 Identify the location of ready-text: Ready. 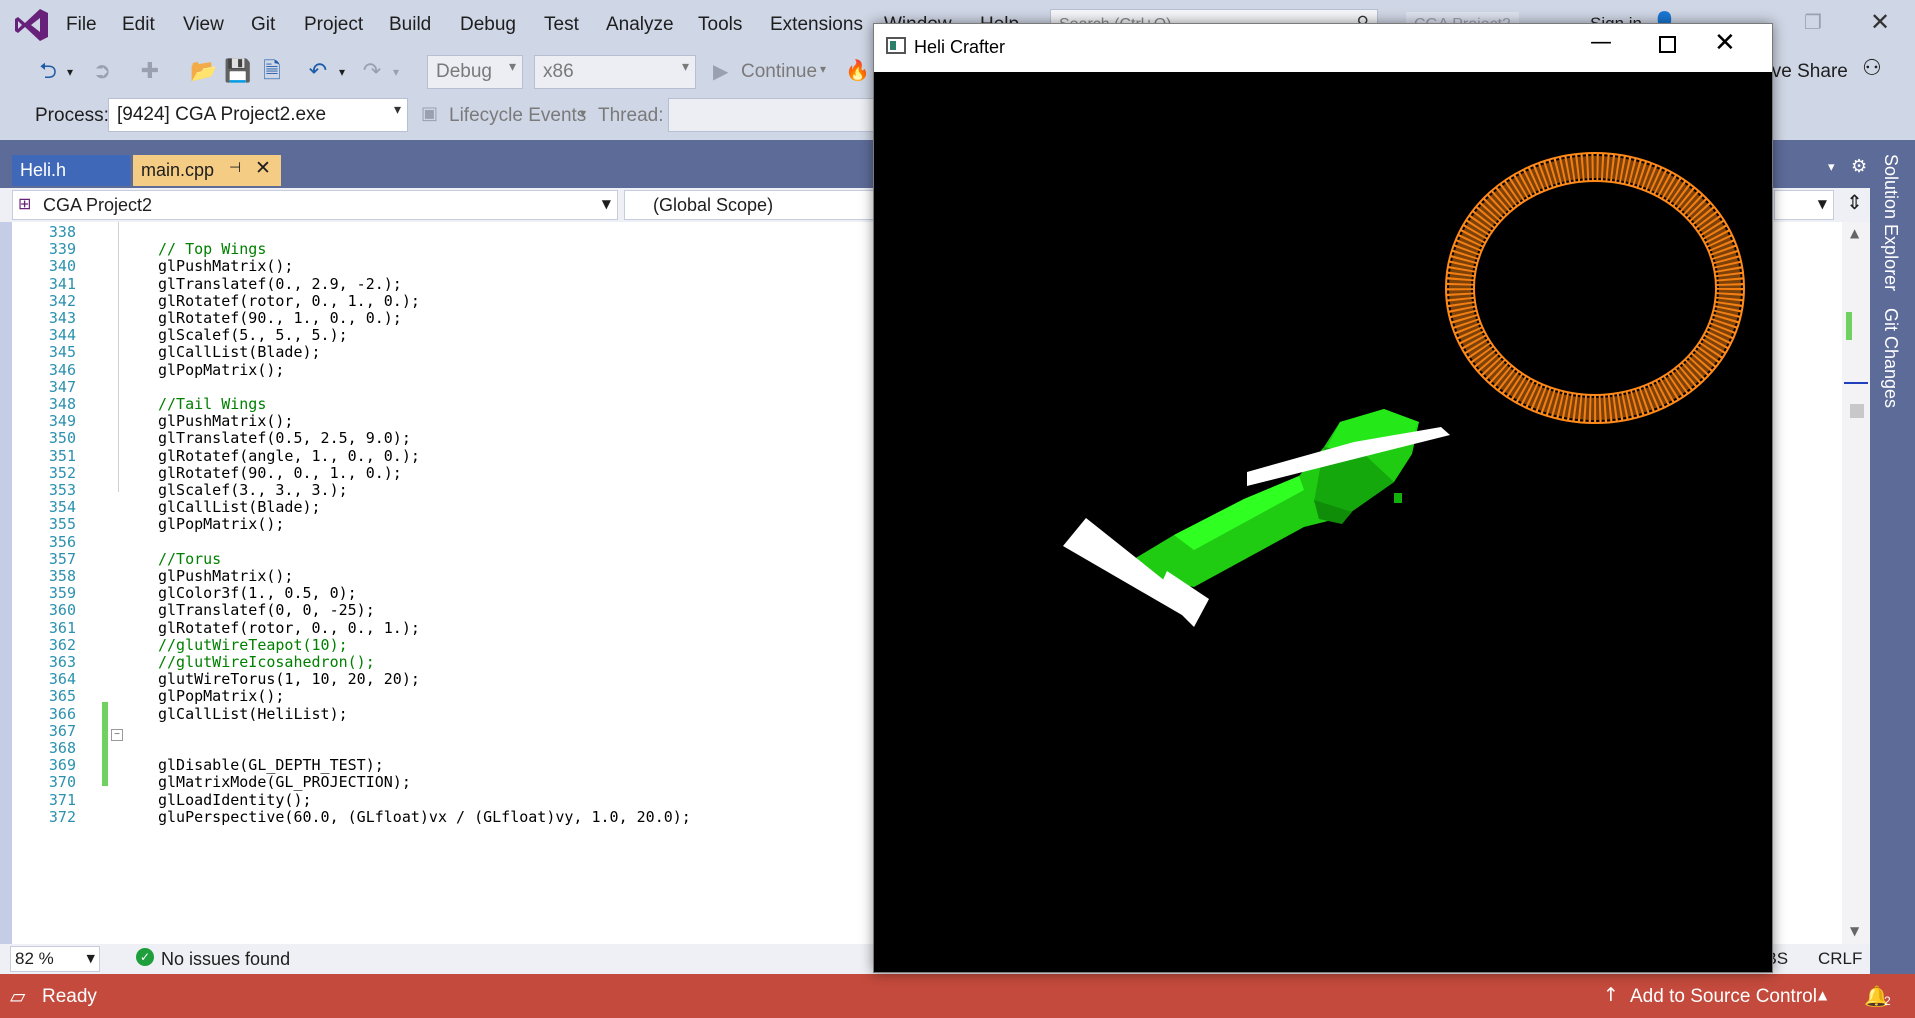
(69, 996).